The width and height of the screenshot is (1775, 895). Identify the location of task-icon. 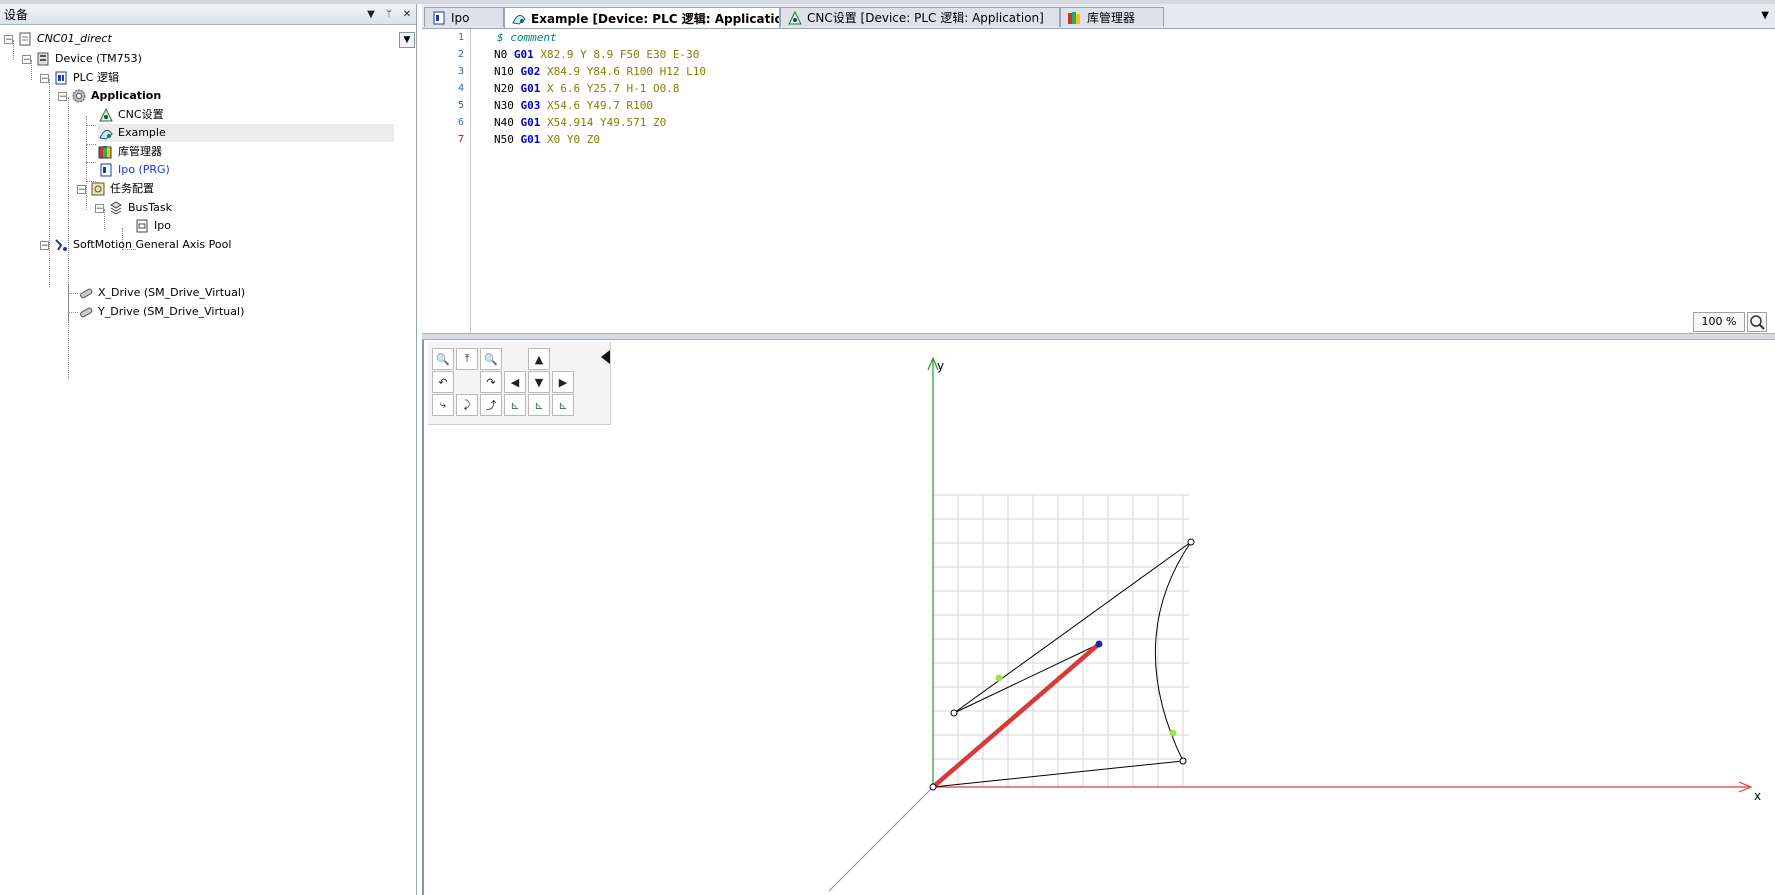
(116, 208).